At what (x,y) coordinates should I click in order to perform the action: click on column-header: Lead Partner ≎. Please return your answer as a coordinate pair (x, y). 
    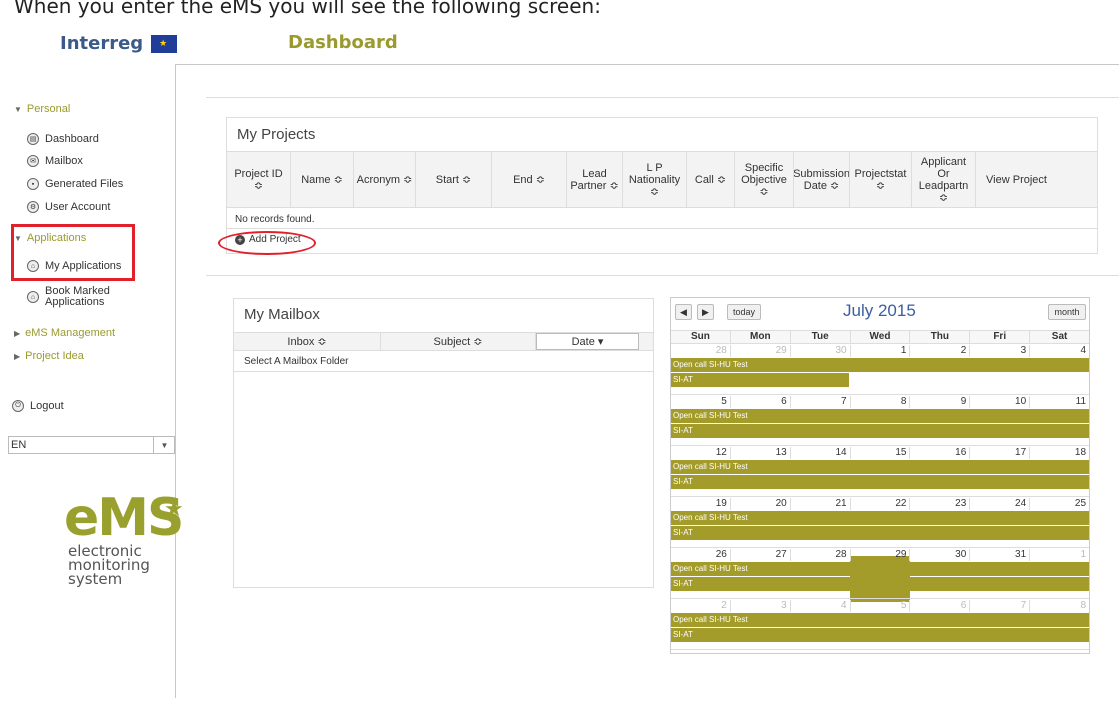
    Looking at the image, I should click on (595, 179).